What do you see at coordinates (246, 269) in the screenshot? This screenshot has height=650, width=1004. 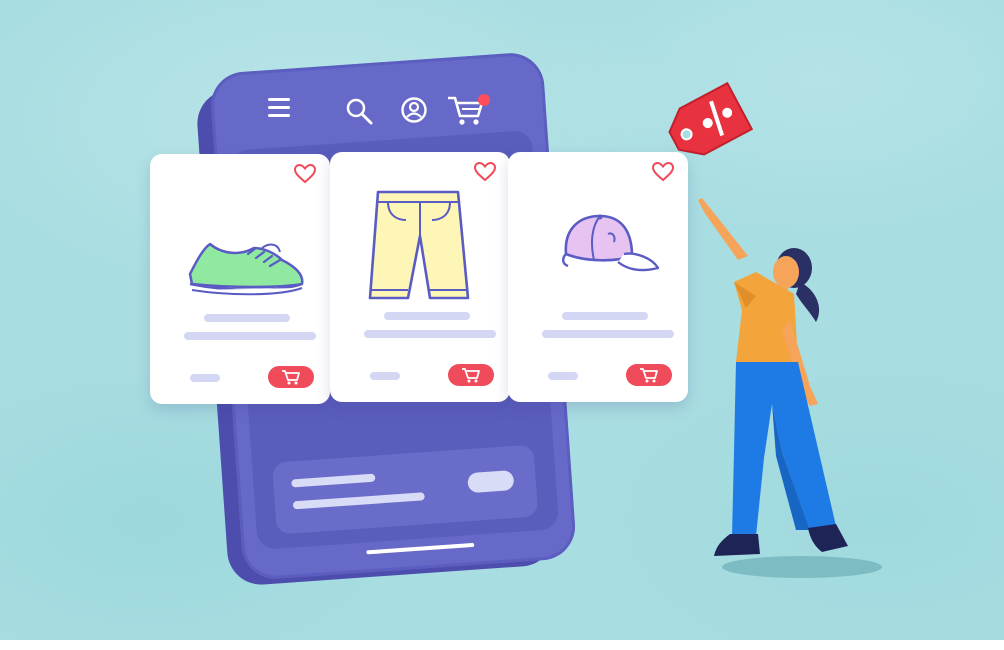 I see `sneaker-icon` at bounding box center [246, 269].